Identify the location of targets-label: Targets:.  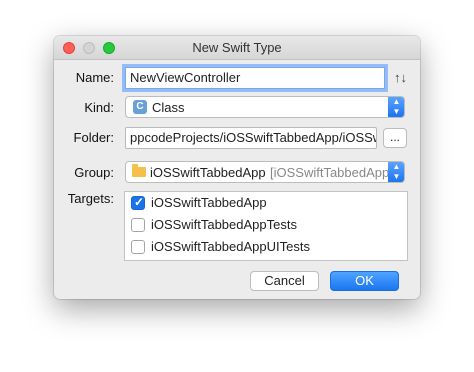
(90, 198).